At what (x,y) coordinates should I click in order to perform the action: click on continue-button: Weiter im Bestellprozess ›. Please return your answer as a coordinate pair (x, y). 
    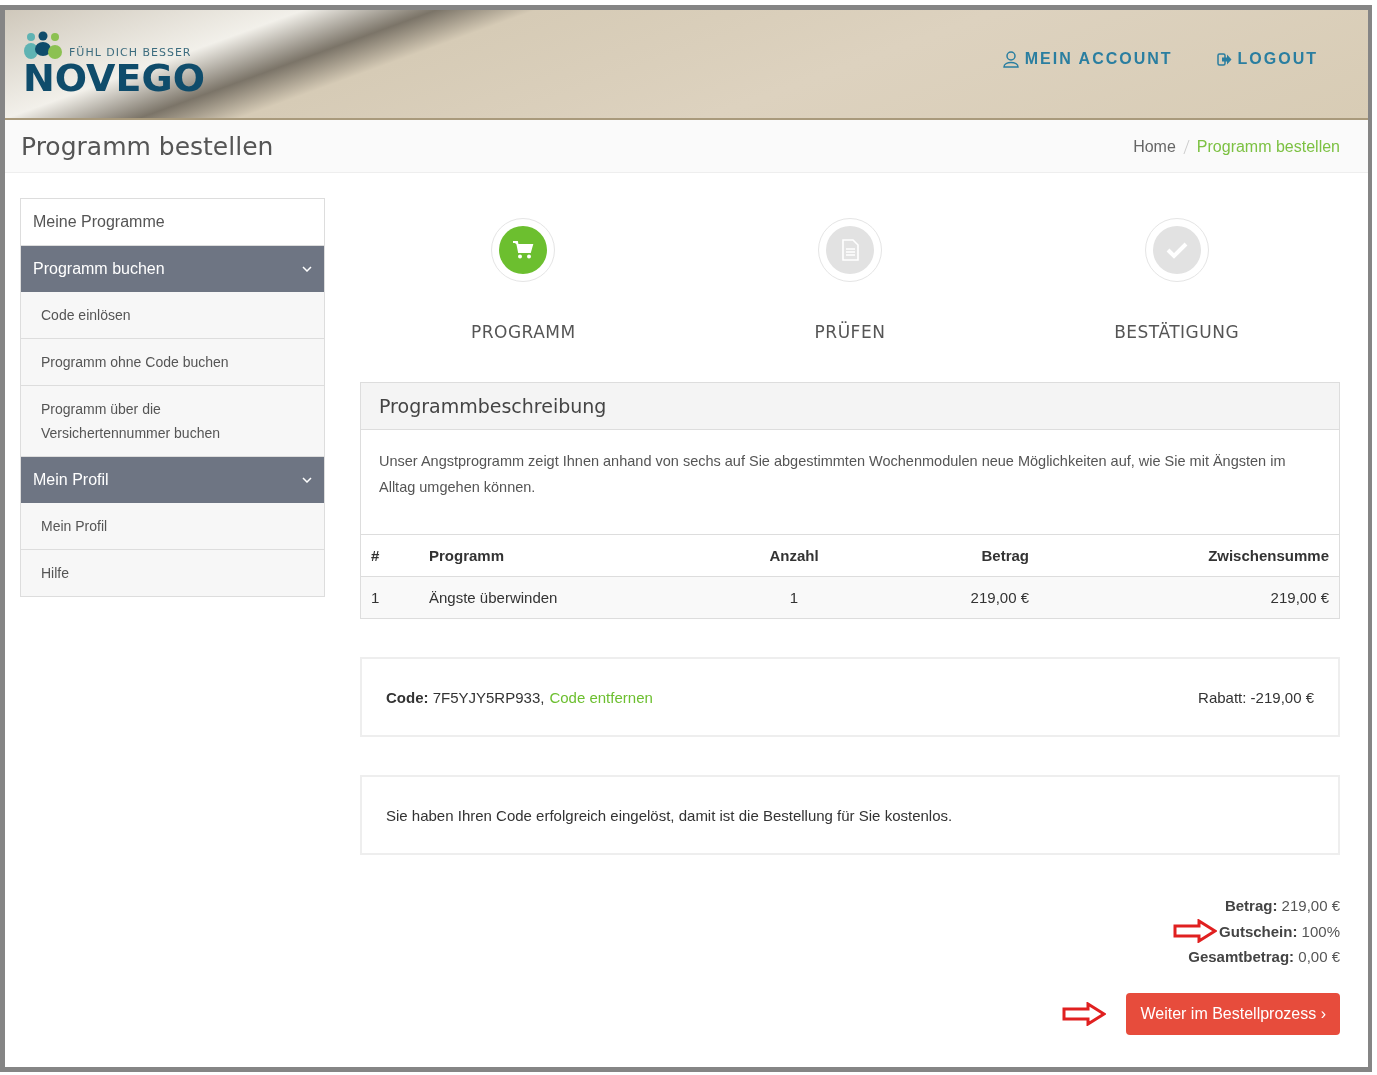
    Looking at the image, I should click on (1233, 1014).